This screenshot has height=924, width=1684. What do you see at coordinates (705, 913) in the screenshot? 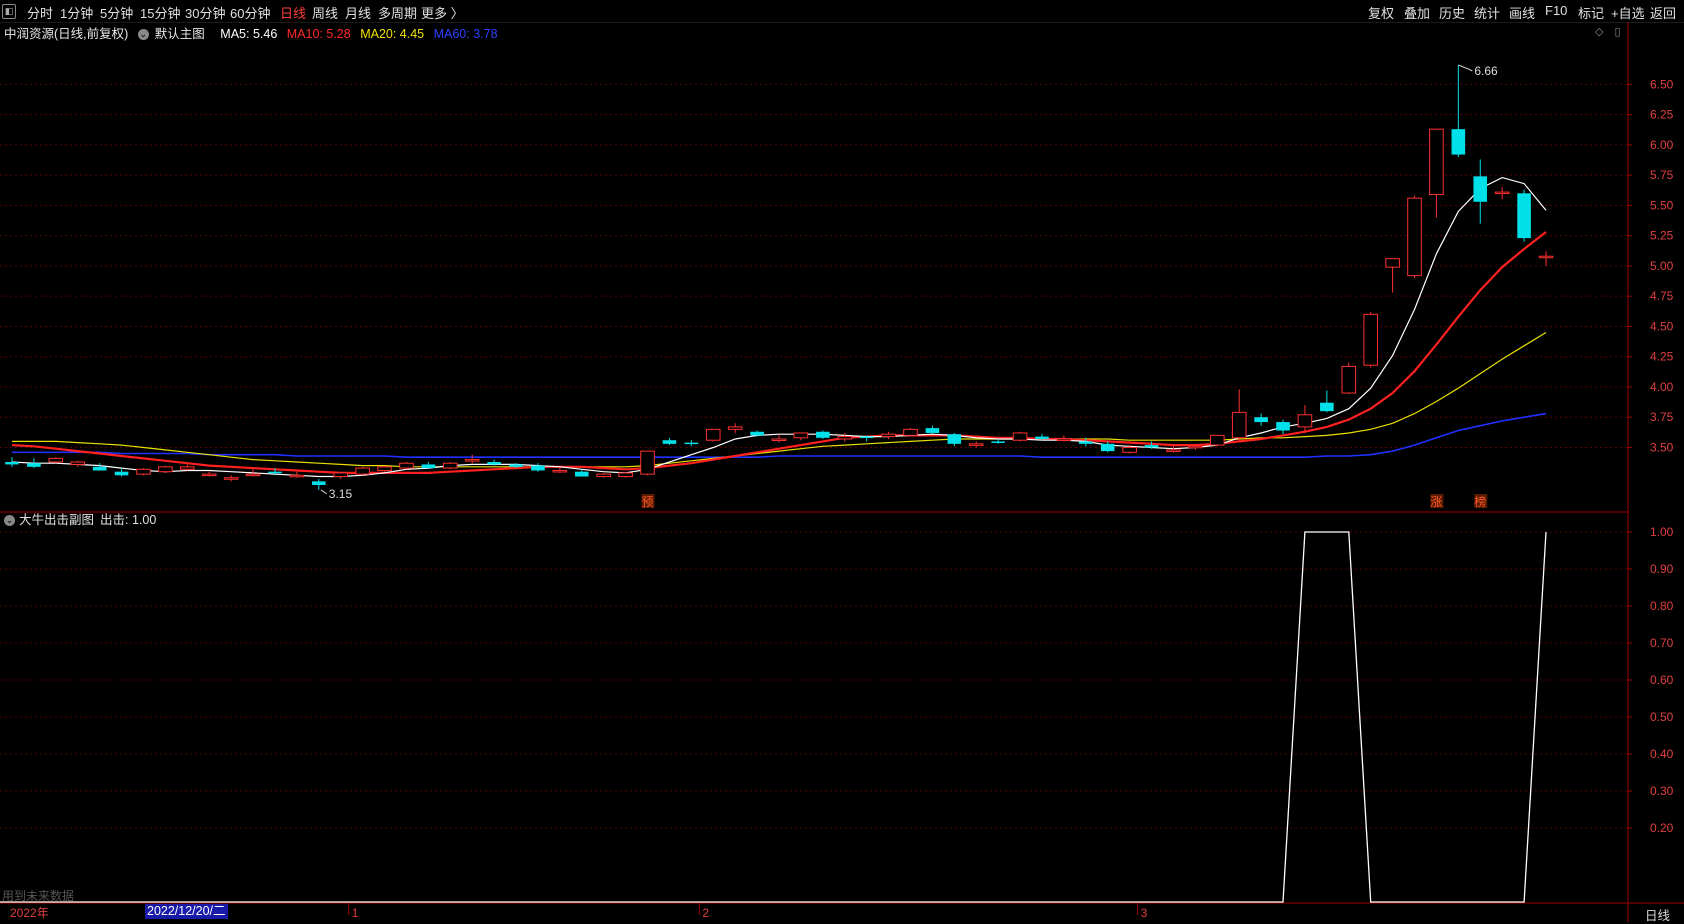
I see `x-month-label: 2` at bounding box center [705, 913].